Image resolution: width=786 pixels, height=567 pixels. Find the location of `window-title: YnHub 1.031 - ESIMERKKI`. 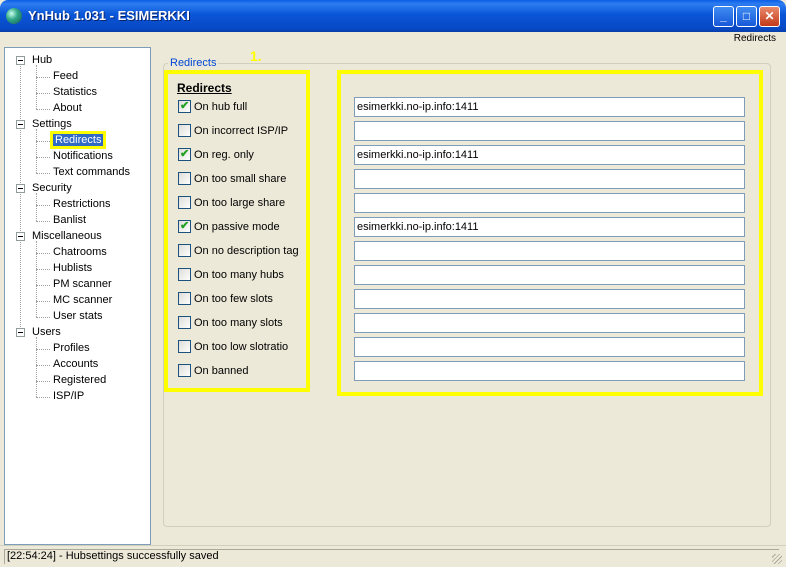

window-title: YnHub 1.031 - ESIMERKKI is located at coordinates (109, 15).